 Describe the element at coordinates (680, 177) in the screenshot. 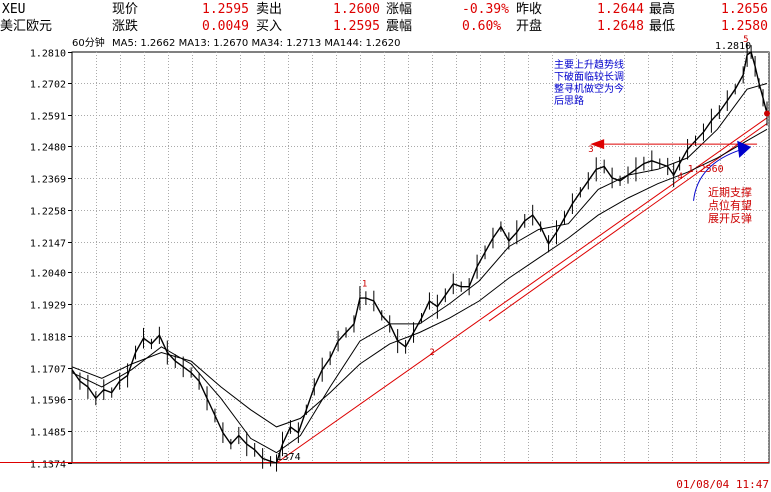

I see `annotation-label: 4` at that location.